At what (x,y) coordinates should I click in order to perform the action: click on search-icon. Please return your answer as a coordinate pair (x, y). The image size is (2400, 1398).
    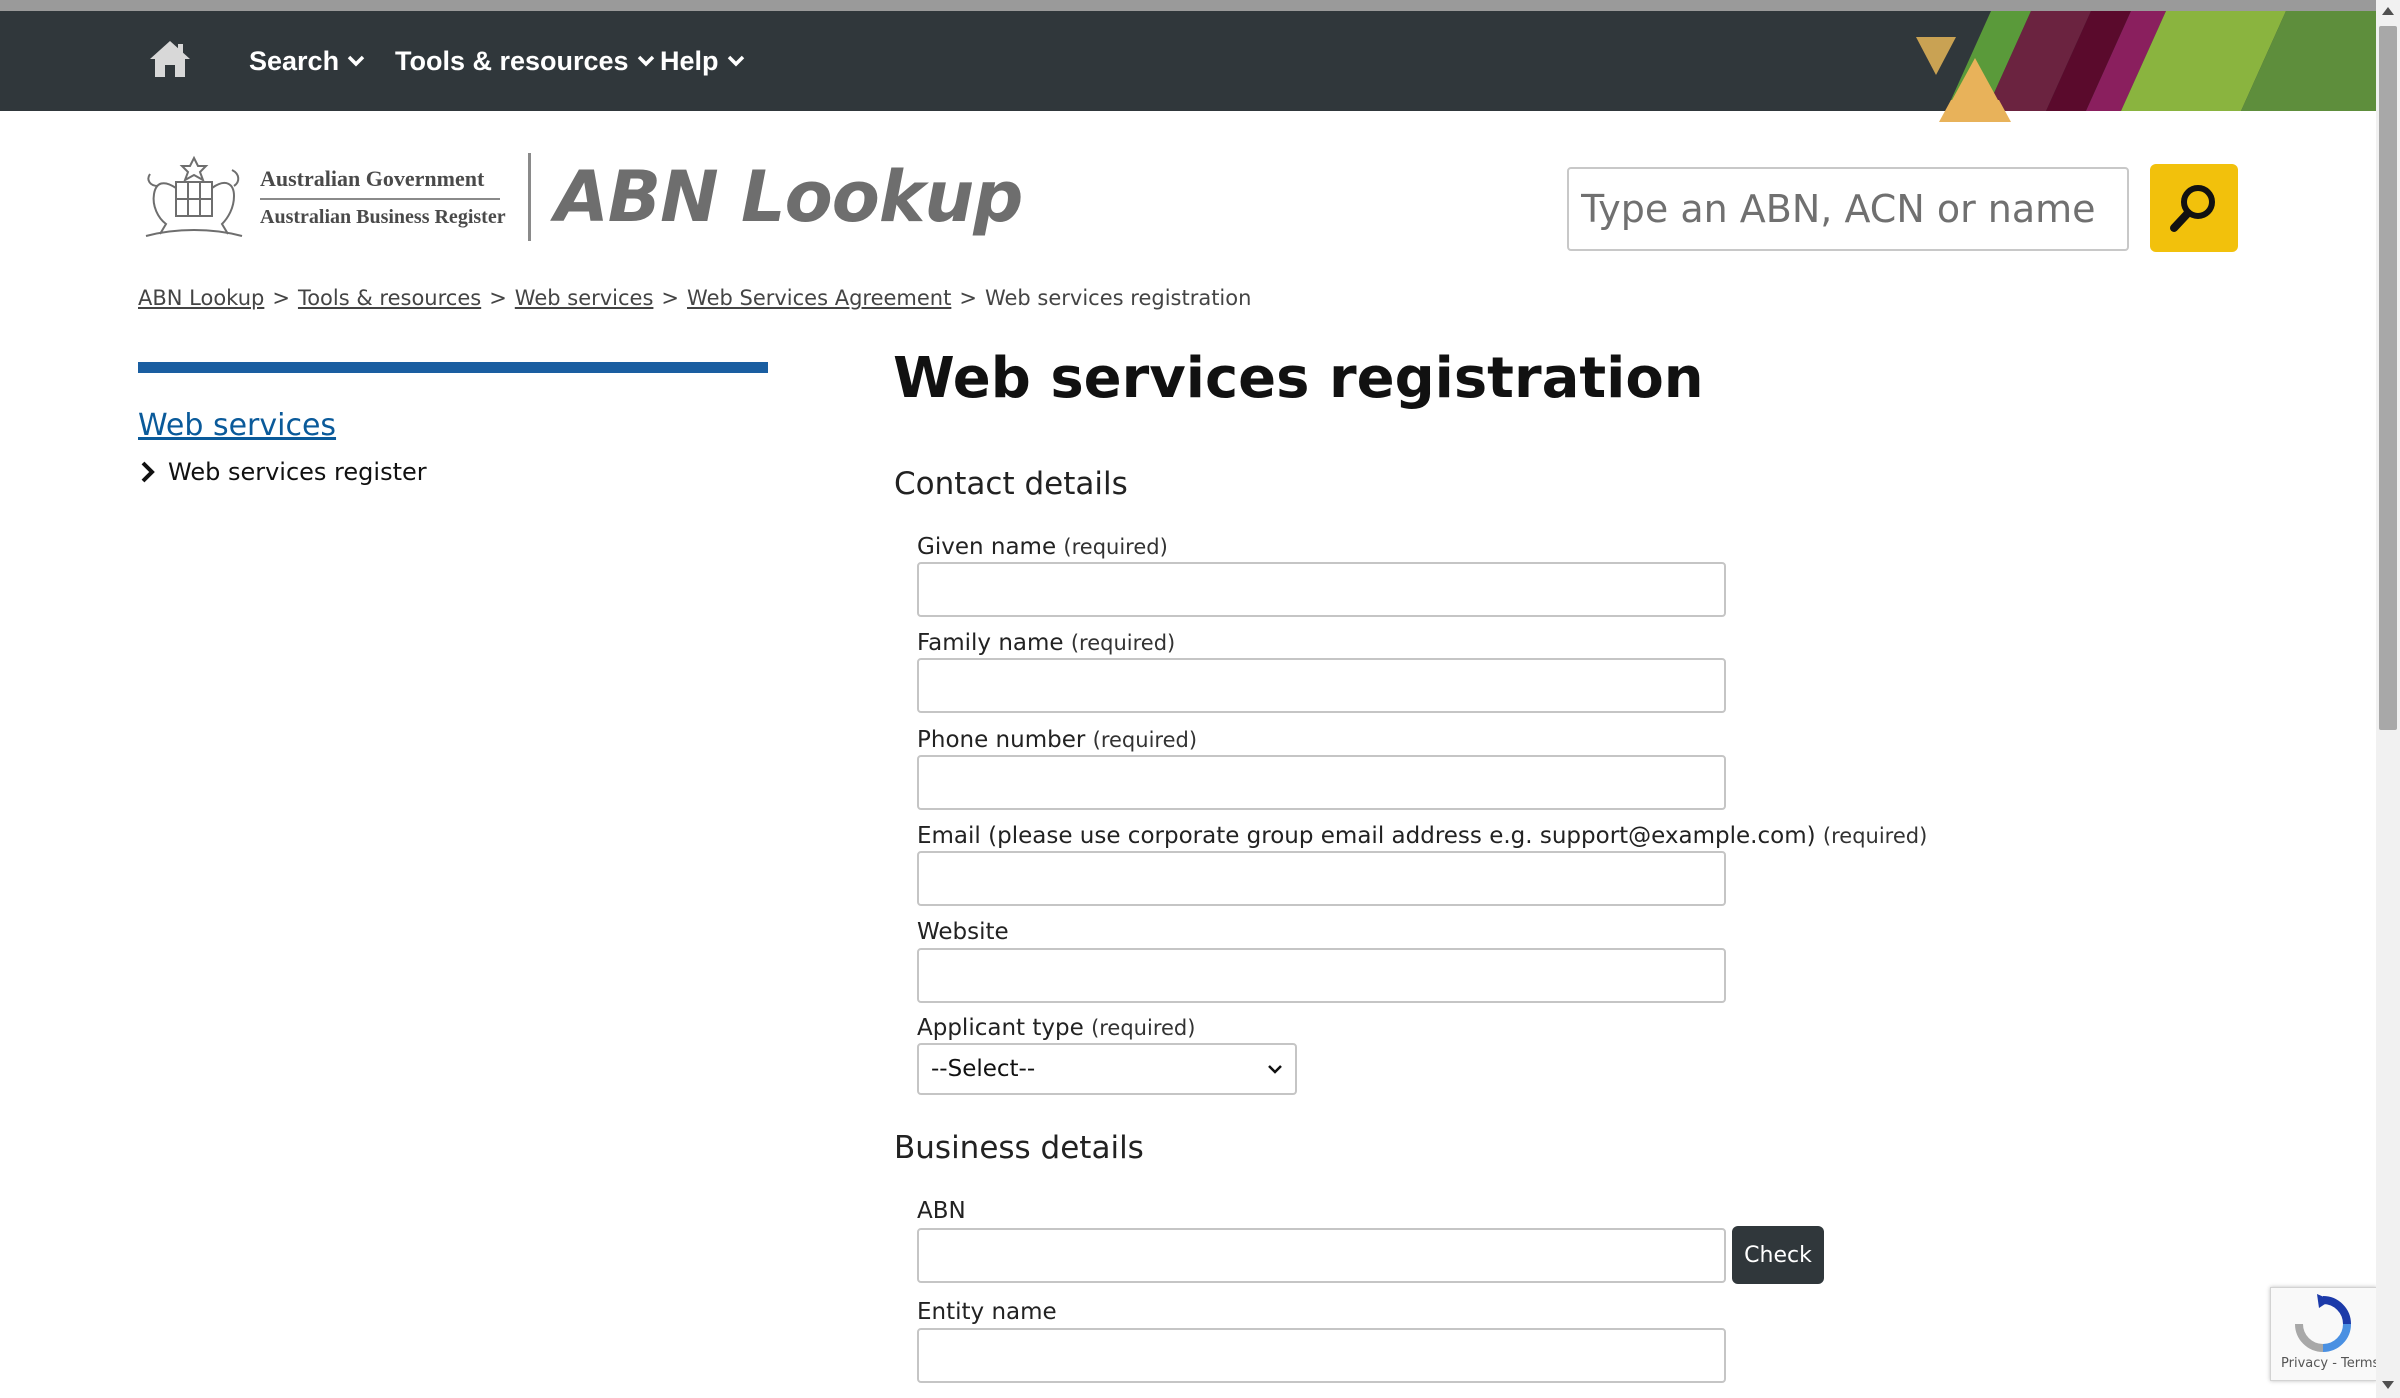
    Looking at the image, I should click on (2192, 208).